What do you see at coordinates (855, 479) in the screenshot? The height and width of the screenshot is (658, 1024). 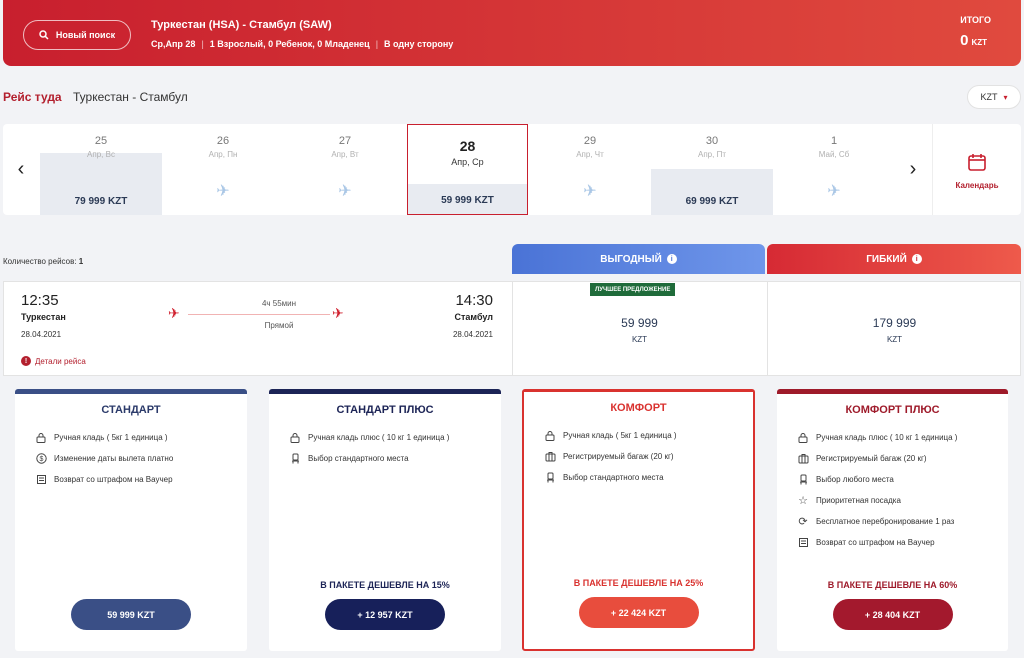 I see `feature-label: Выбор любого места` at bounding box center [855, 479].